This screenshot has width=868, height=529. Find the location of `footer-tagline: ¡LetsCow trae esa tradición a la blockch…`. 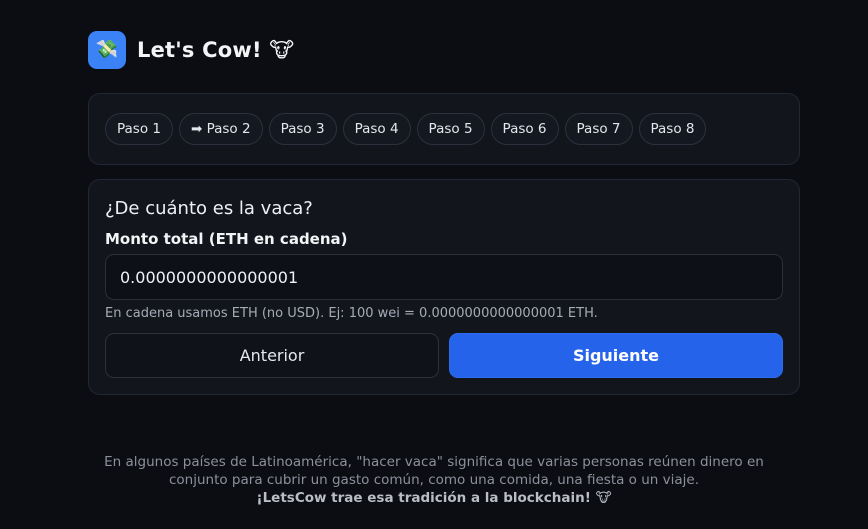

footer-tagline: ¡LetsCow trae esa tradición a la blockch… is located at coordinates (434, 498).